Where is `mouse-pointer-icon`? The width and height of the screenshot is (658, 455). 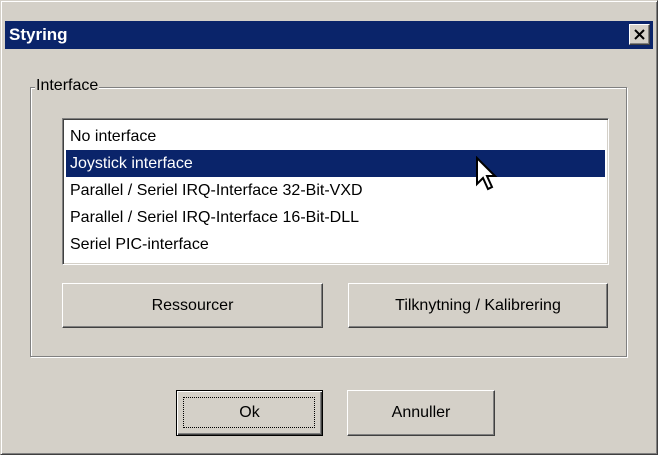 mouse-pointer-icon is located at coordinates (487, 173).